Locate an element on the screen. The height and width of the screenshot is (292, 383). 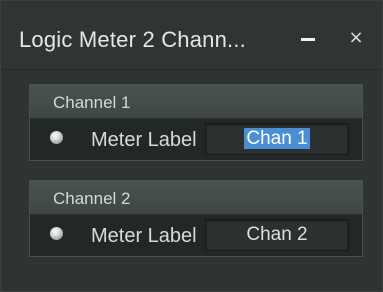
meter-label-value-channel-1: Chan 1 is located at coordinates (277, 138).